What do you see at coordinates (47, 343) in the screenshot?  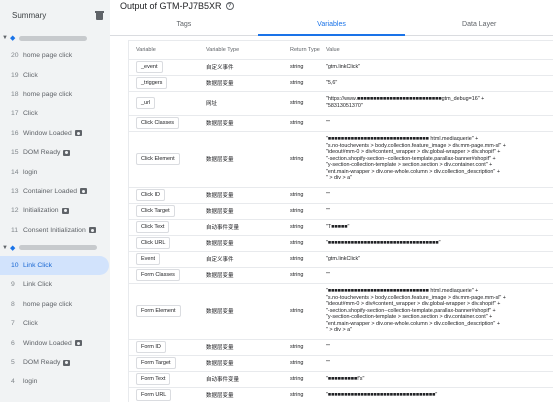 I see `event-label: Window Loaded` at bounding box center [47, 343].